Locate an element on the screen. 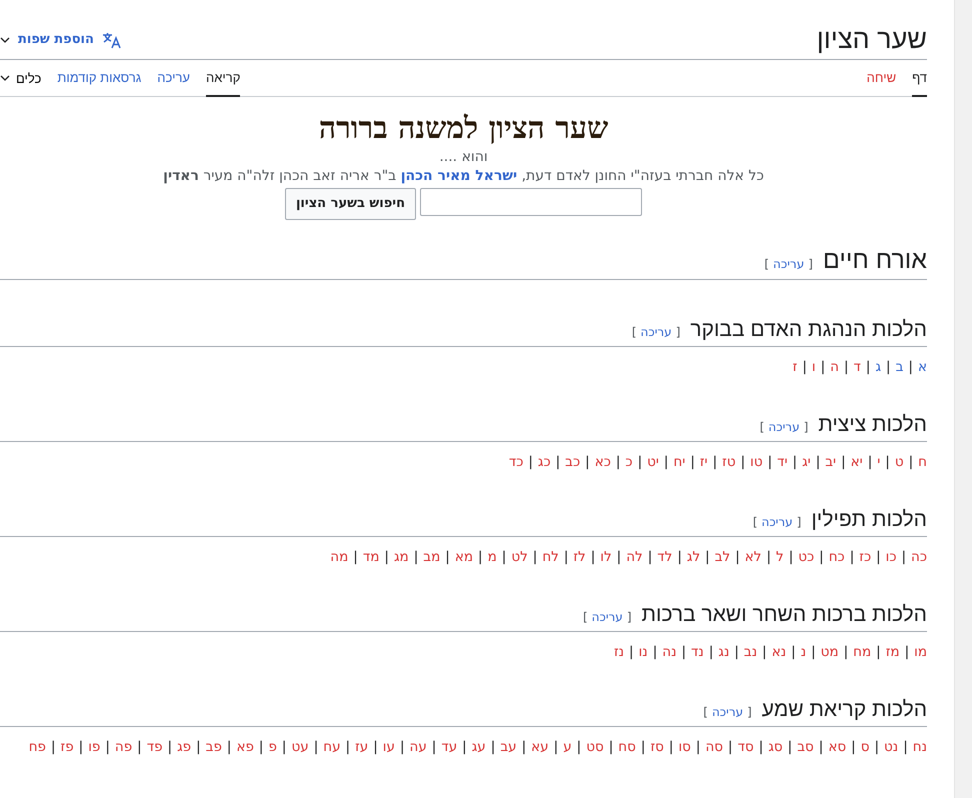 Image resolution: width=972 pixels, height=798 pixels. chapter-link: ס is located at coordinates (865, 746).